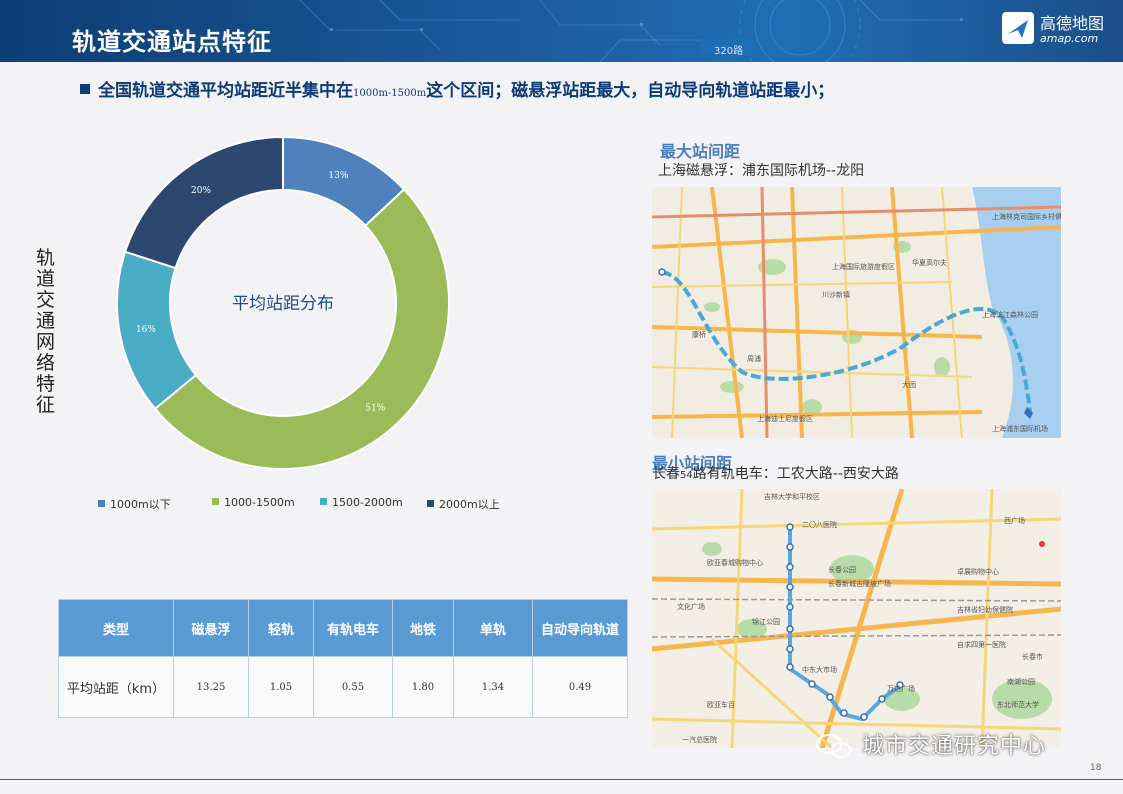 Image resolution: width=1123 pixels, height=794 pixels. I want to click on chart-title: 平均站距分布, so click(283, 304).